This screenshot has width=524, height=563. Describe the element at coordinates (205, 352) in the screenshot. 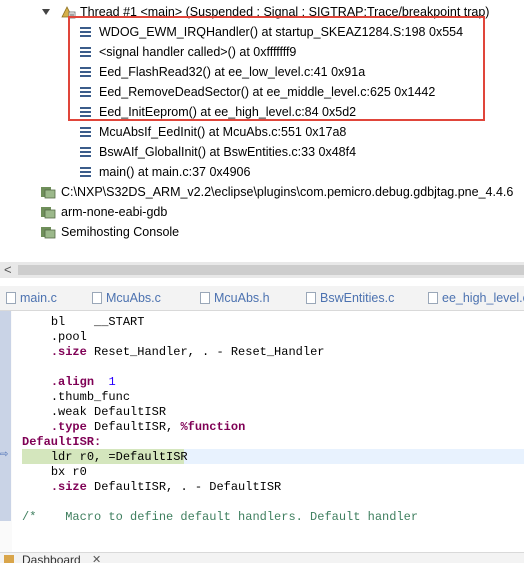

I see `code-text: Reset_Handler, . - Reset_Handler` at that location.